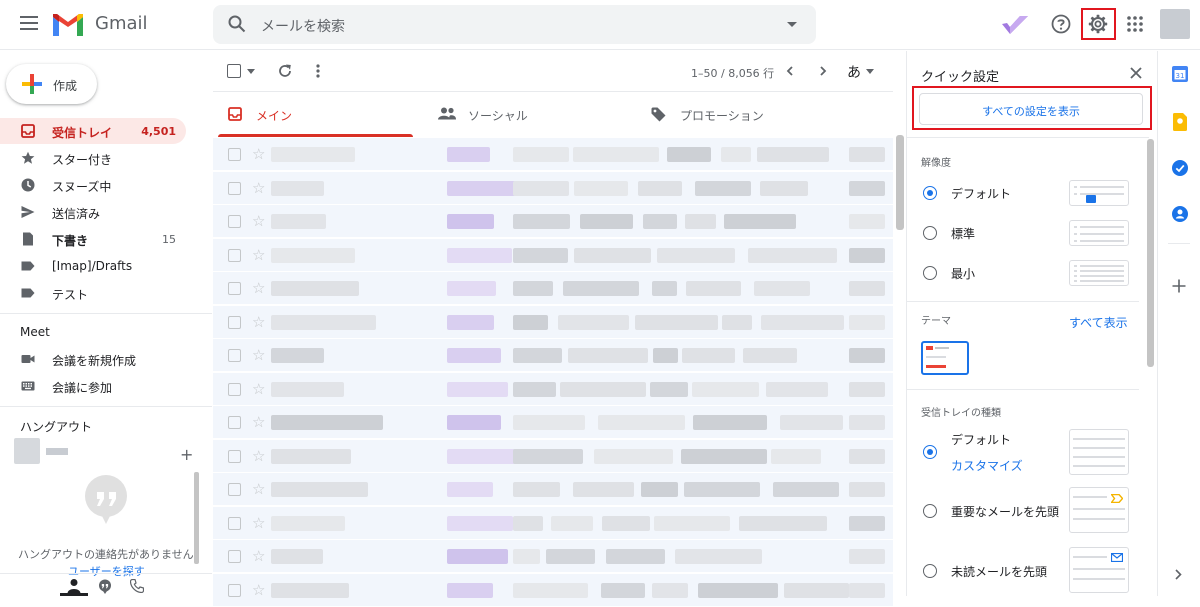  I want to click on theme-thumbnail-selected, so click(945, 358).